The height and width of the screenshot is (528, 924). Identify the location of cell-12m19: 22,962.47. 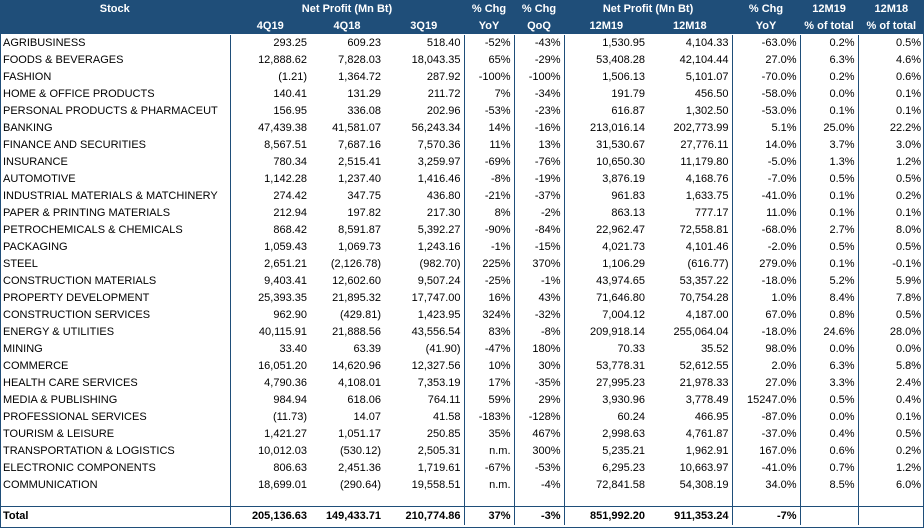
(621, 230).